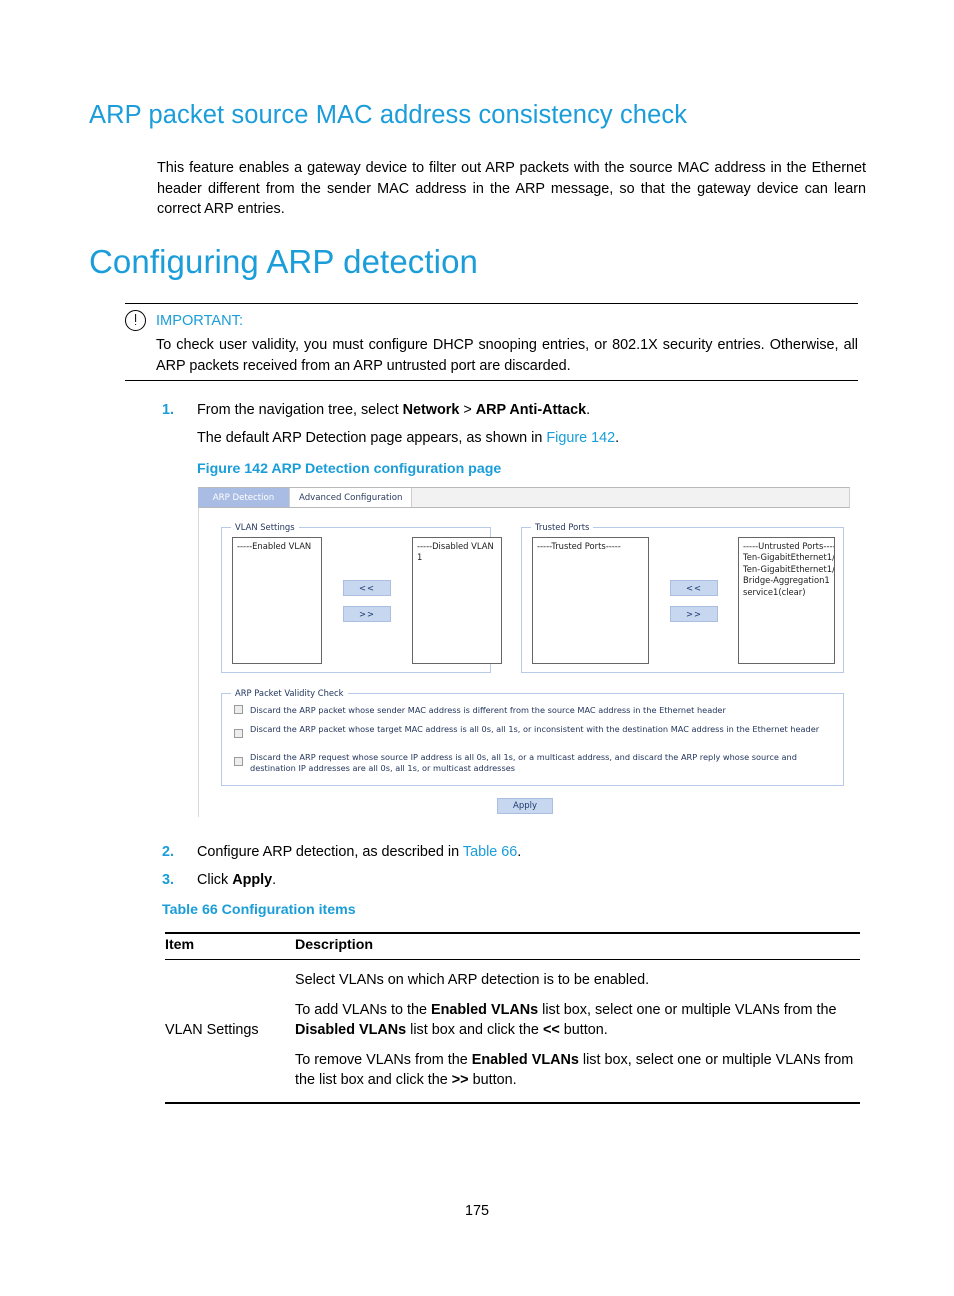 The width and height of the screenshot is (954, 1296). I want to click on note-header: IMPORTANT:, so click(491, 320).